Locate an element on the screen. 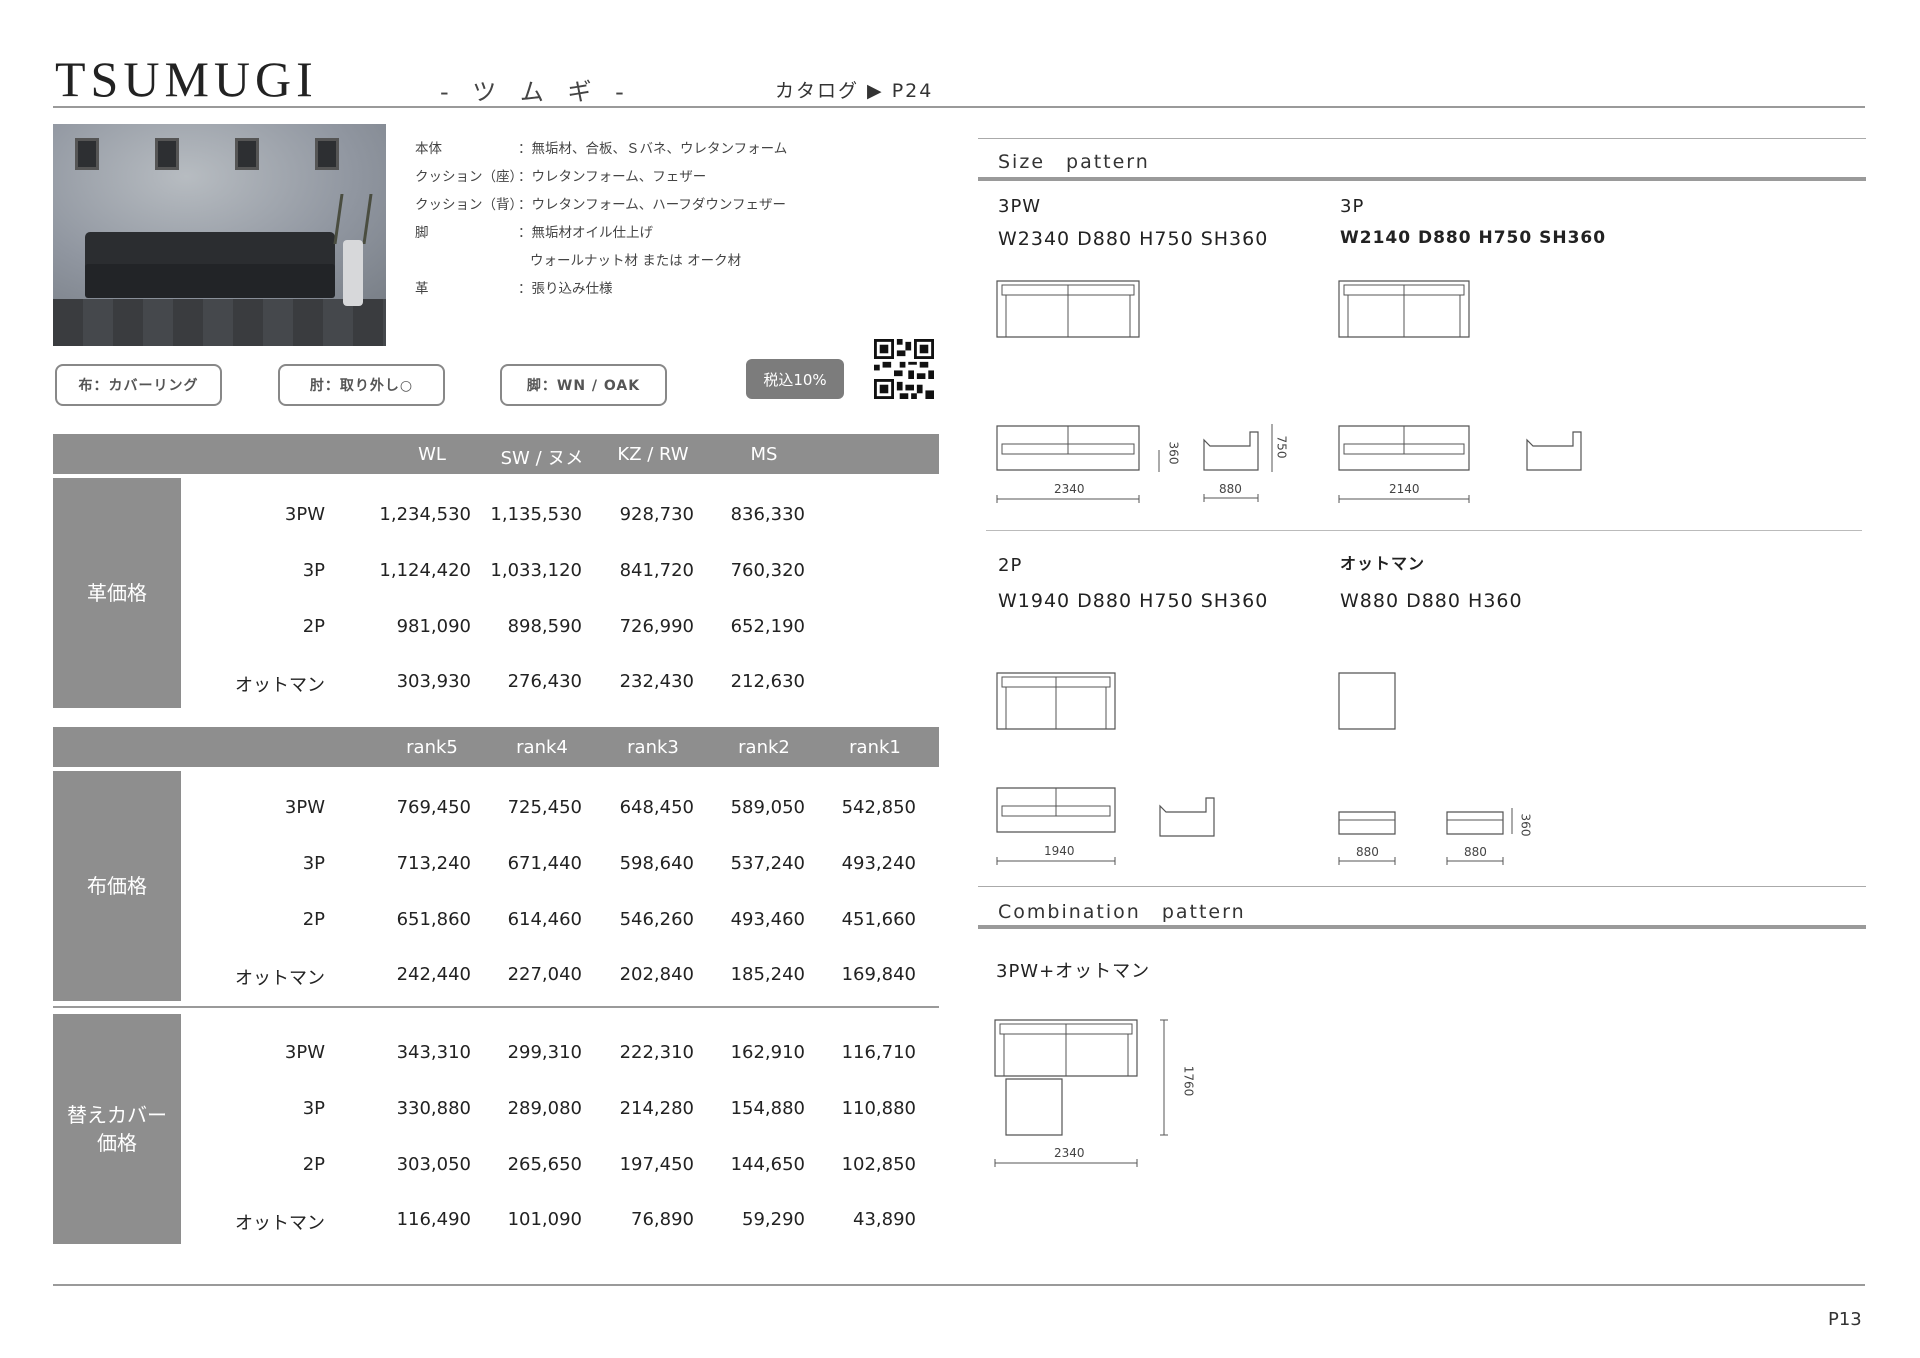 The height and width of the screenshot is (1358, 1920). price-cell: 493,460 is located at coordinates (767, 919).